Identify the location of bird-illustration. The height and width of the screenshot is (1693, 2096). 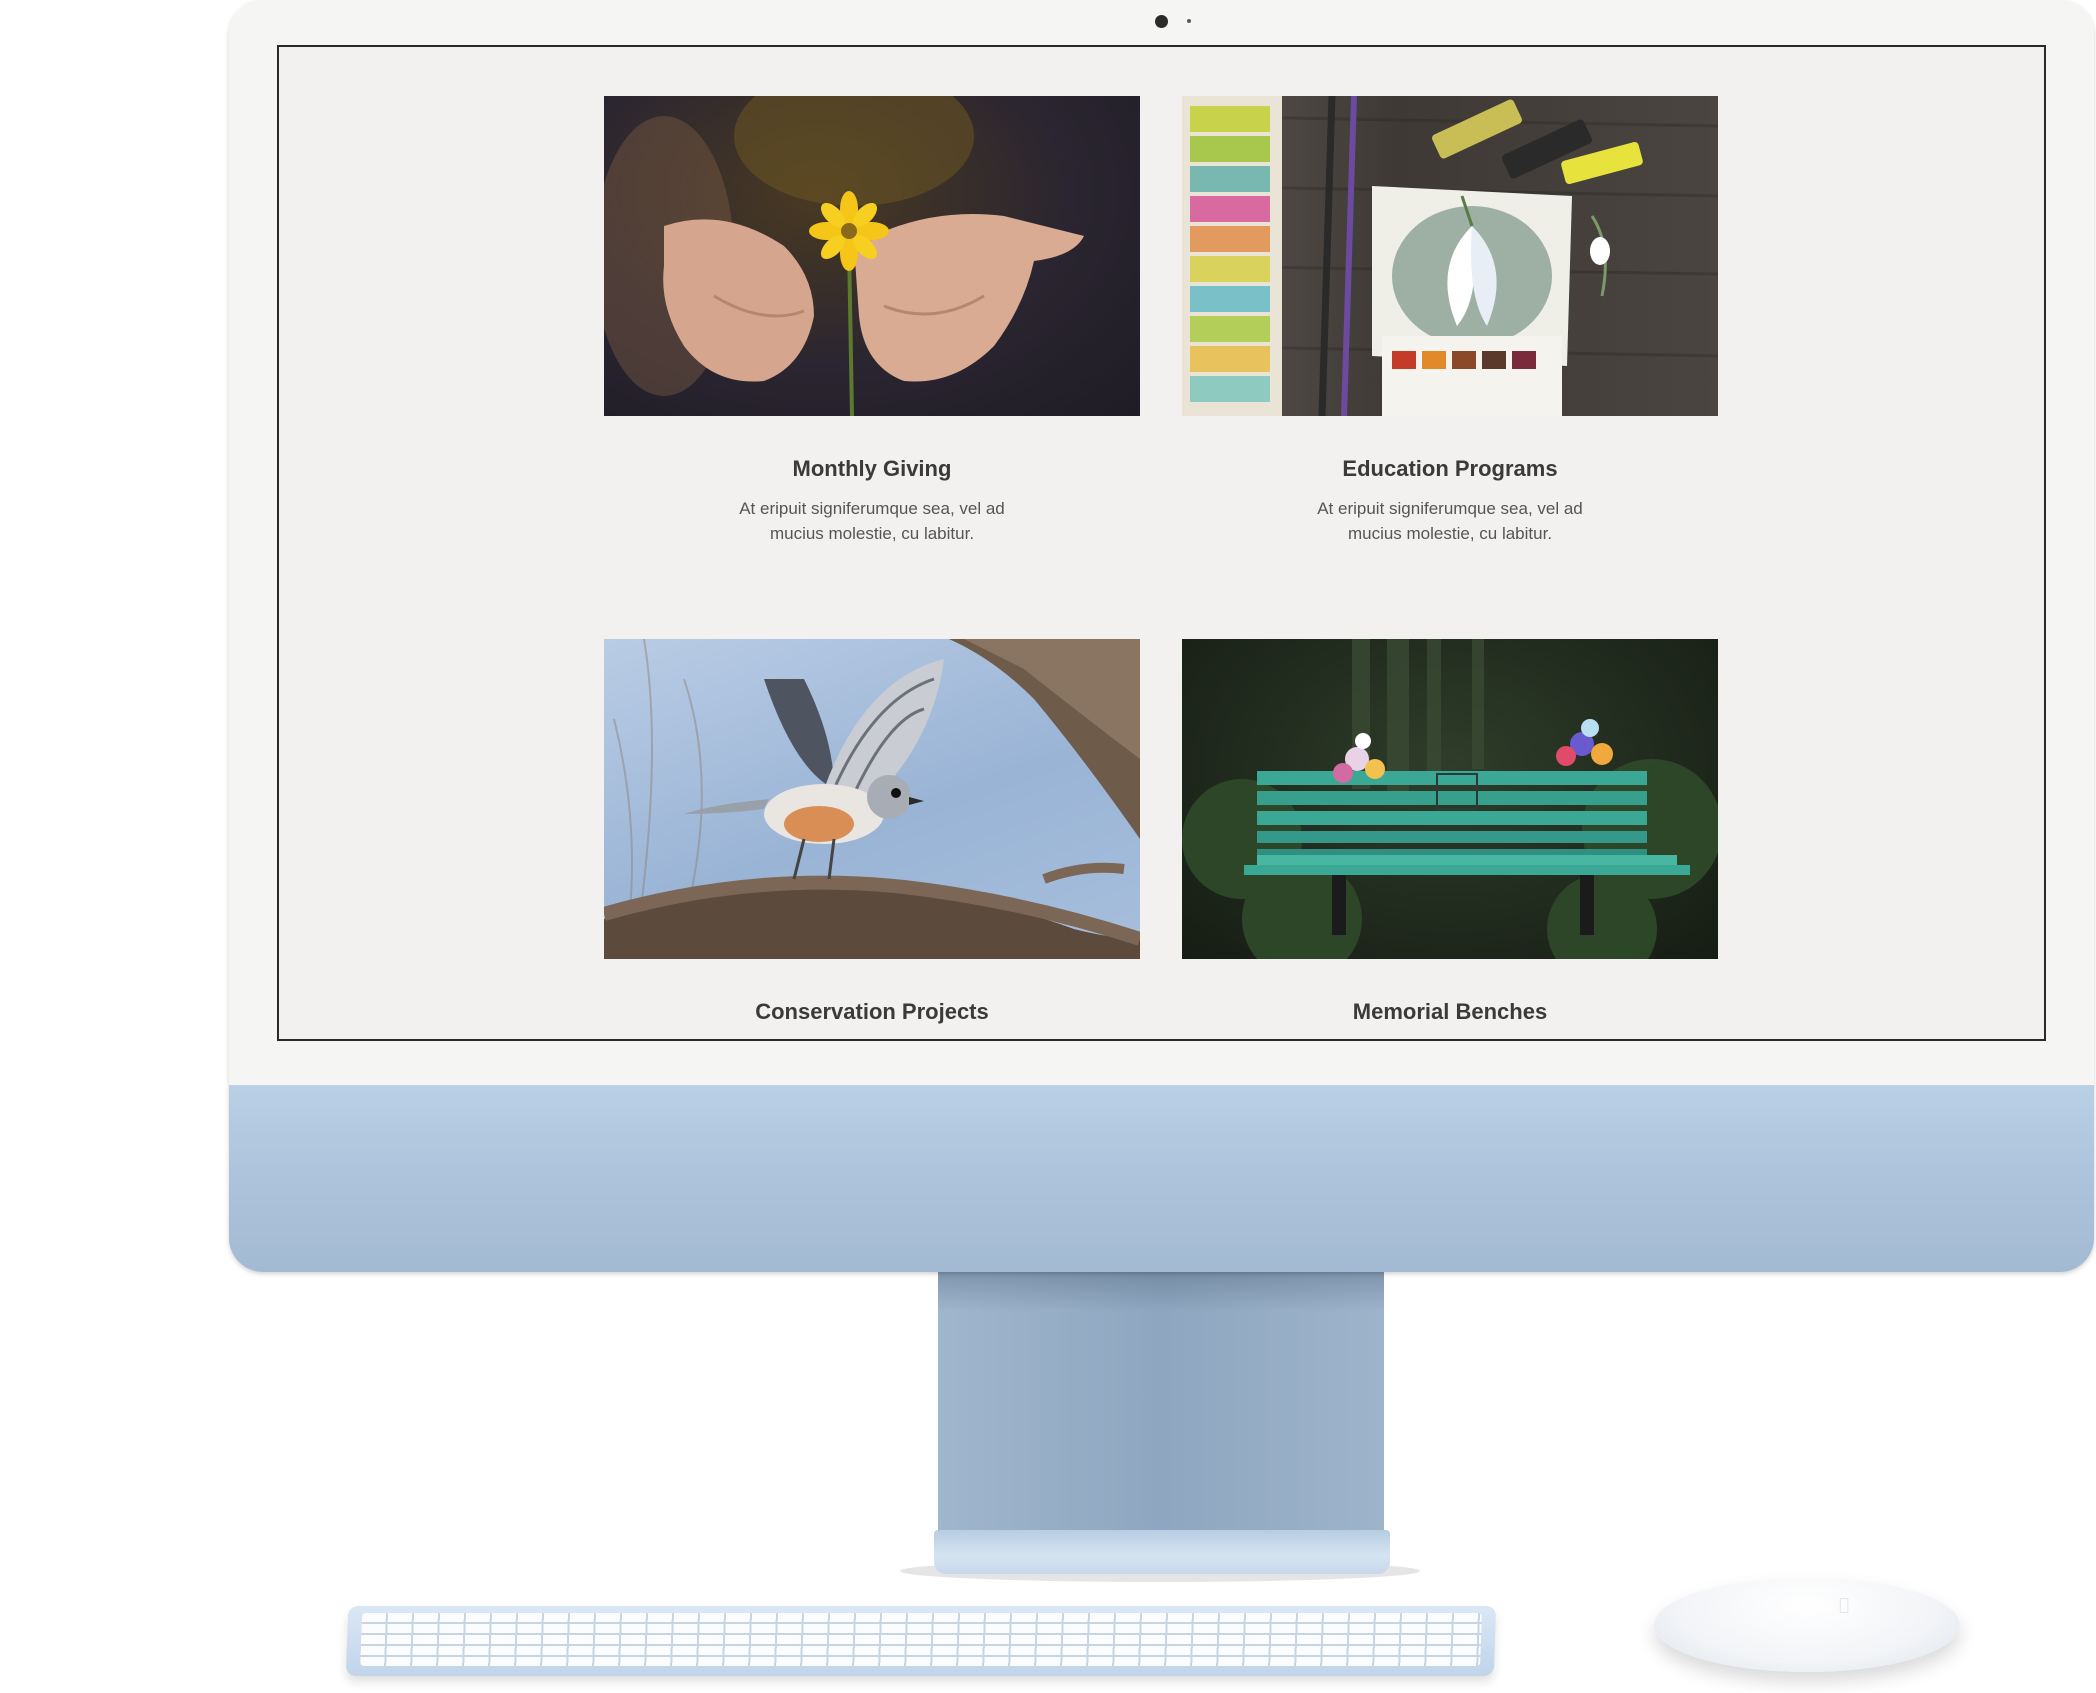
(872, 799).